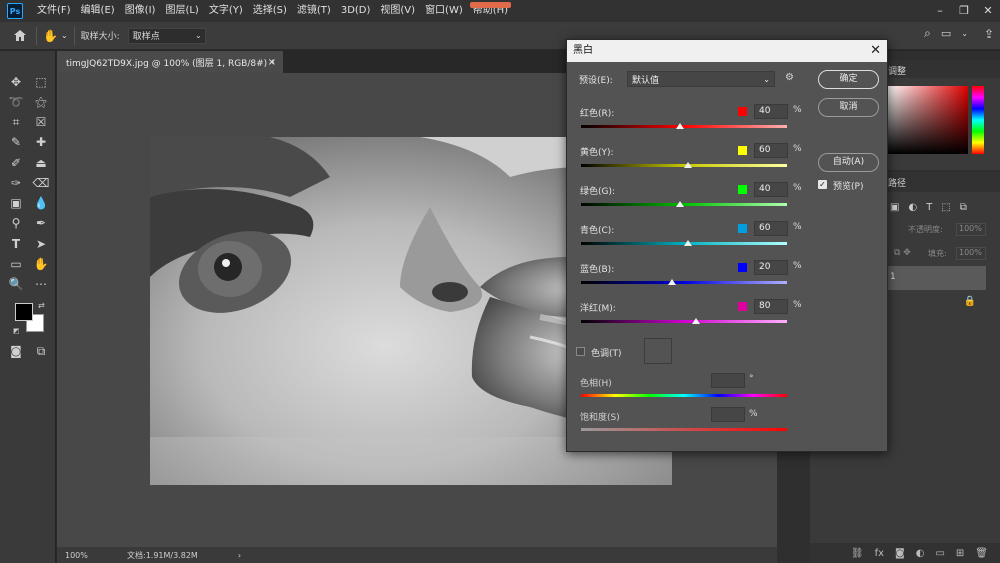 Image resolution: width=1000 pixels, height=563 pixels. What do you see at coordinates (912, 207) in the screenshot?
I see `adjustment-filter-icon: ◐` at bounding box center [912, 207].